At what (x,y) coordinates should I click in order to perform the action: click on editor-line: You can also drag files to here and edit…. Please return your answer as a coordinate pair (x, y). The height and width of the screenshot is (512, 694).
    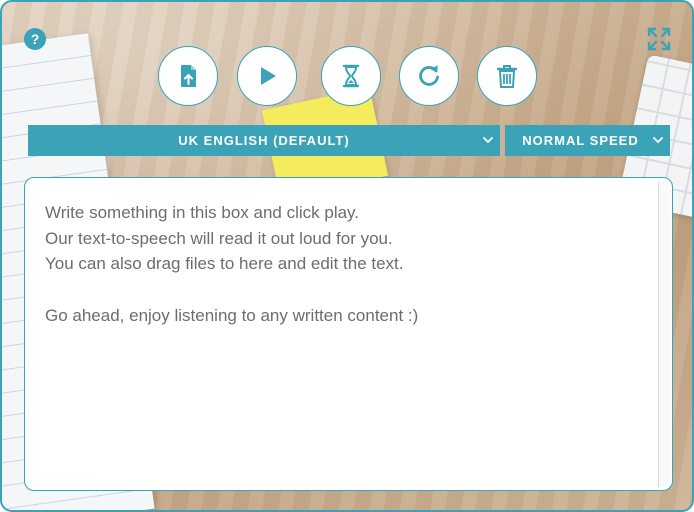
    Looking at the image, I should click on (224, 263).